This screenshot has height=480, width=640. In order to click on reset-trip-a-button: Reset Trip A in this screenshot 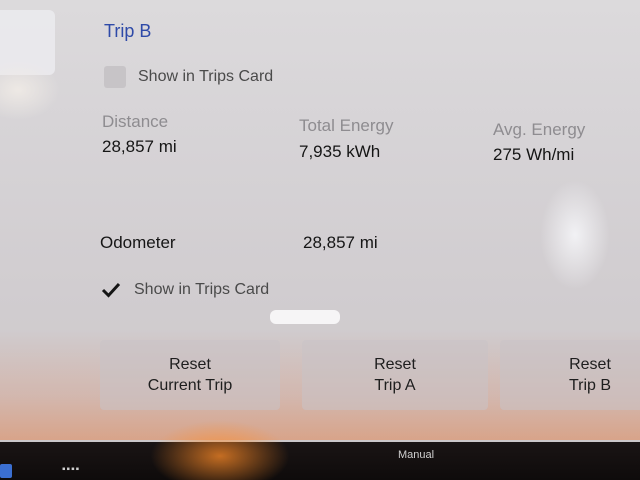, I will do `click(395, 375)`.